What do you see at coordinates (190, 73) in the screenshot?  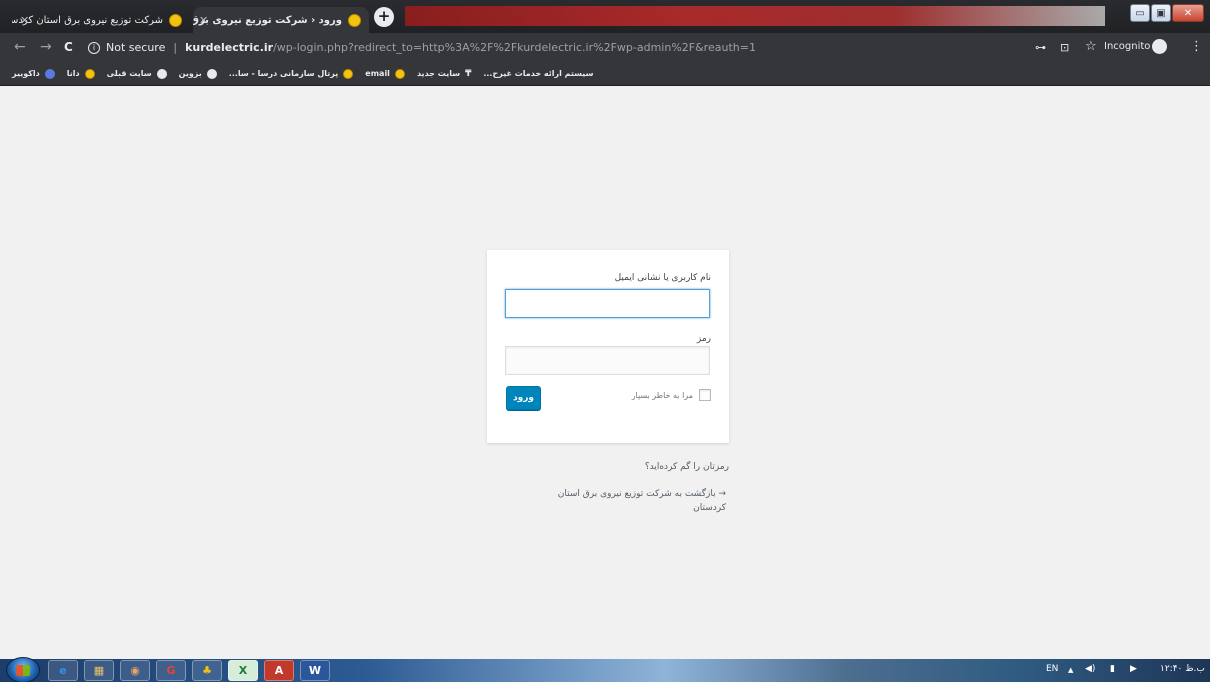 I see `bookmark-label: بزوین` at bounding box center [190, 73].